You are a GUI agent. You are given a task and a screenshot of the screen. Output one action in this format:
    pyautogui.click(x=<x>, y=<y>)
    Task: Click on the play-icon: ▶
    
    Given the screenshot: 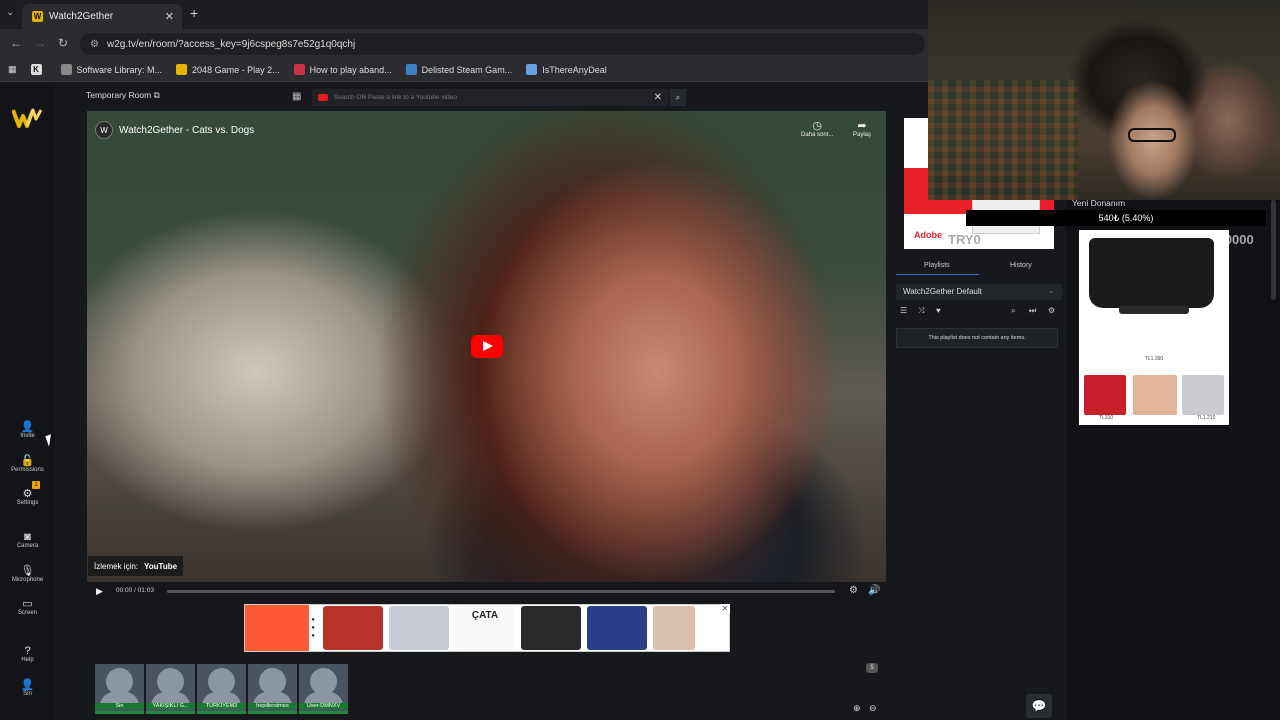 What is the action you would take?
    pyautogui.click(x=99, y=591)
    